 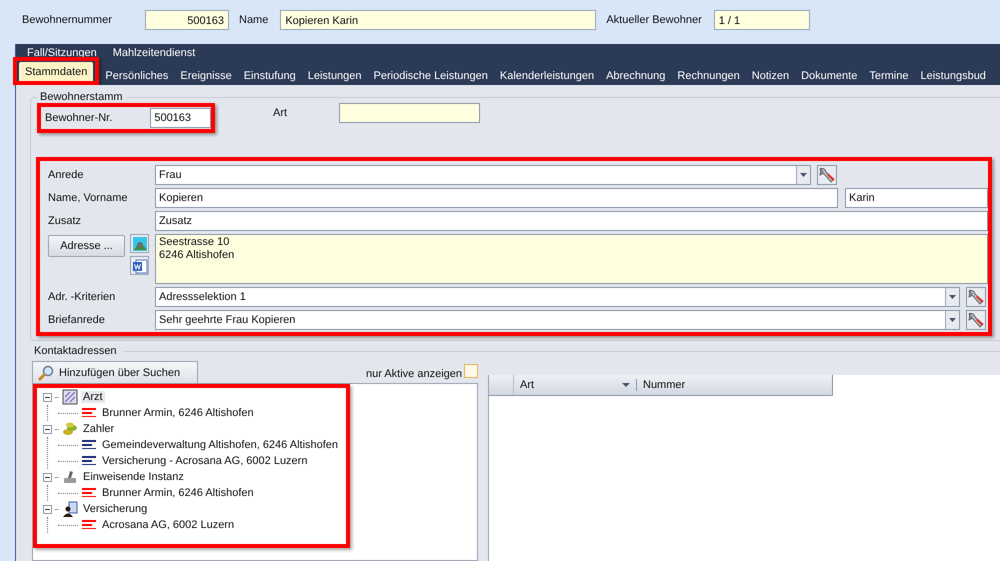 What do you see at coordinates (335, 75) in the screenshot?
I see `tab: Leistungen` at bounding box center [335, 75].